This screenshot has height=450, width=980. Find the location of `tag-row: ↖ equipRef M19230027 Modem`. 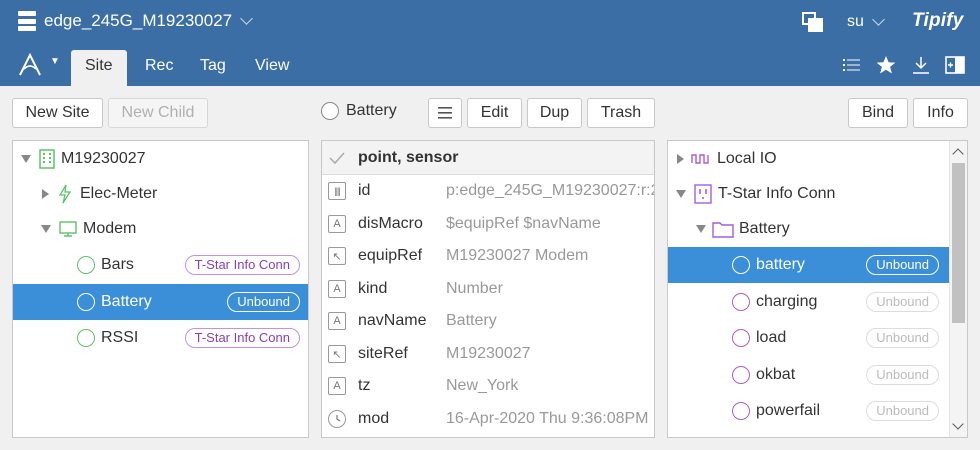

tag-row: ↖ equipRef M19230027 Modem is located at coordinates (488, 256).